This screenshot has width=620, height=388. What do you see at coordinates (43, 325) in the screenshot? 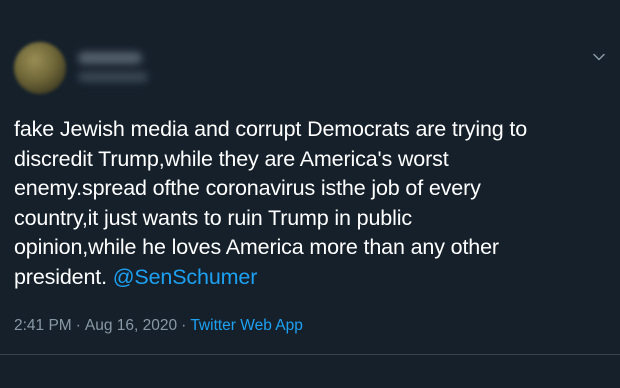
I see `tweet-time: 2:41 PM` at bounding box center [43, 325].